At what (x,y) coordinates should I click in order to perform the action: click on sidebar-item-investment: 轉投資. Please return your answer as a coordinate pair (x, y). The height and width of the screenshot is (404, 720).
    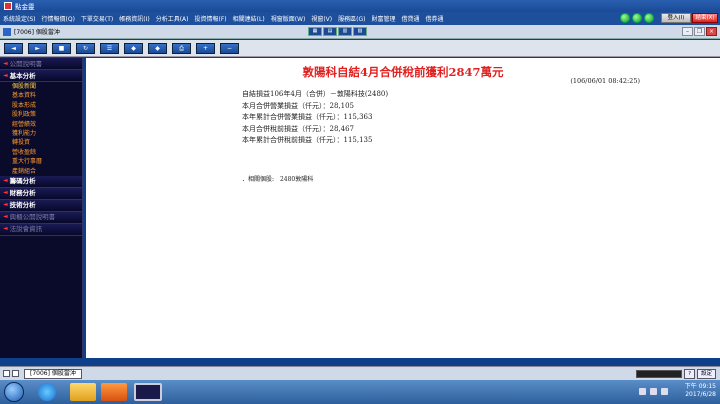
    Looking at the image, I should click on (41, 142).